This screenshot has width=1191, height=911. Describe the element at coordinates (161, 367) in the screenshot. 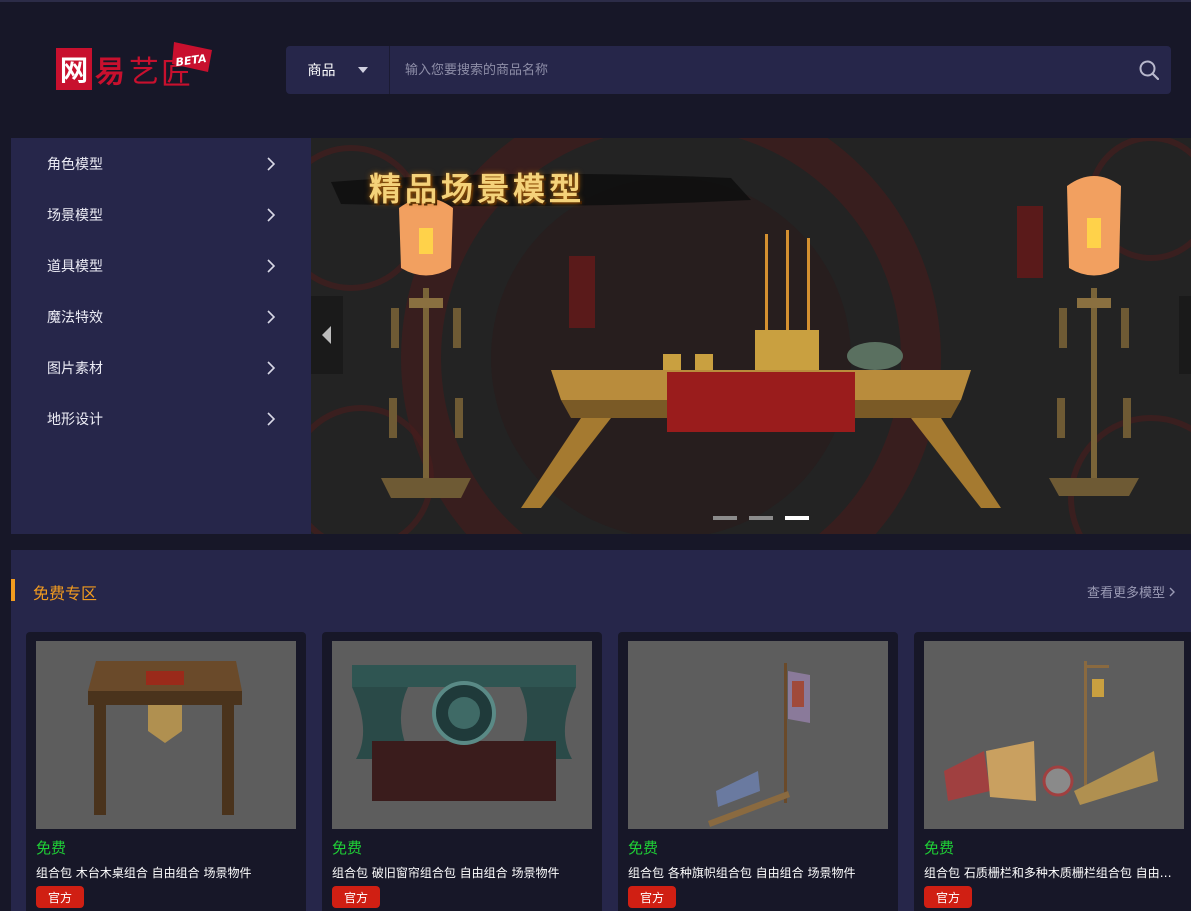

I see `sidebar-item-image-assets: 图片素材` at that location.